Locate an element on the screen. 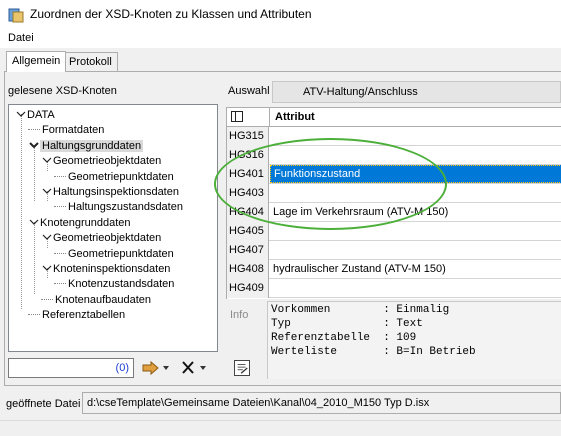  tree-node: Haltungszustandsdaten is located at coordinates (118, 207).